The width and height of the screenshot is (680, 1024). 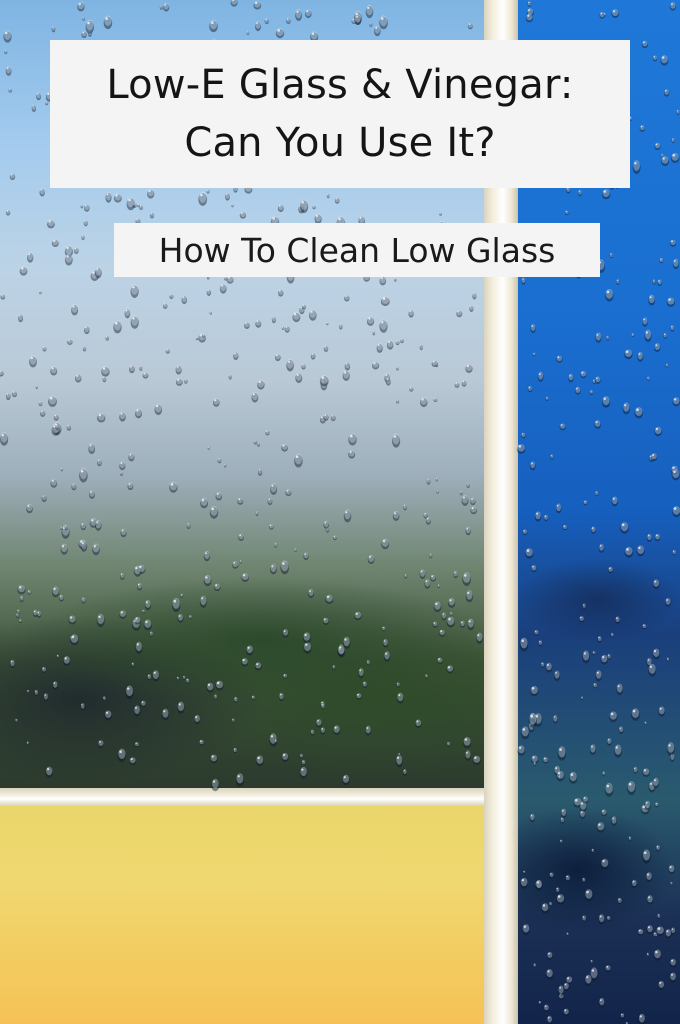 I want to click on subtitle: How To Clean Low Glass, so click(x=357, y=250).